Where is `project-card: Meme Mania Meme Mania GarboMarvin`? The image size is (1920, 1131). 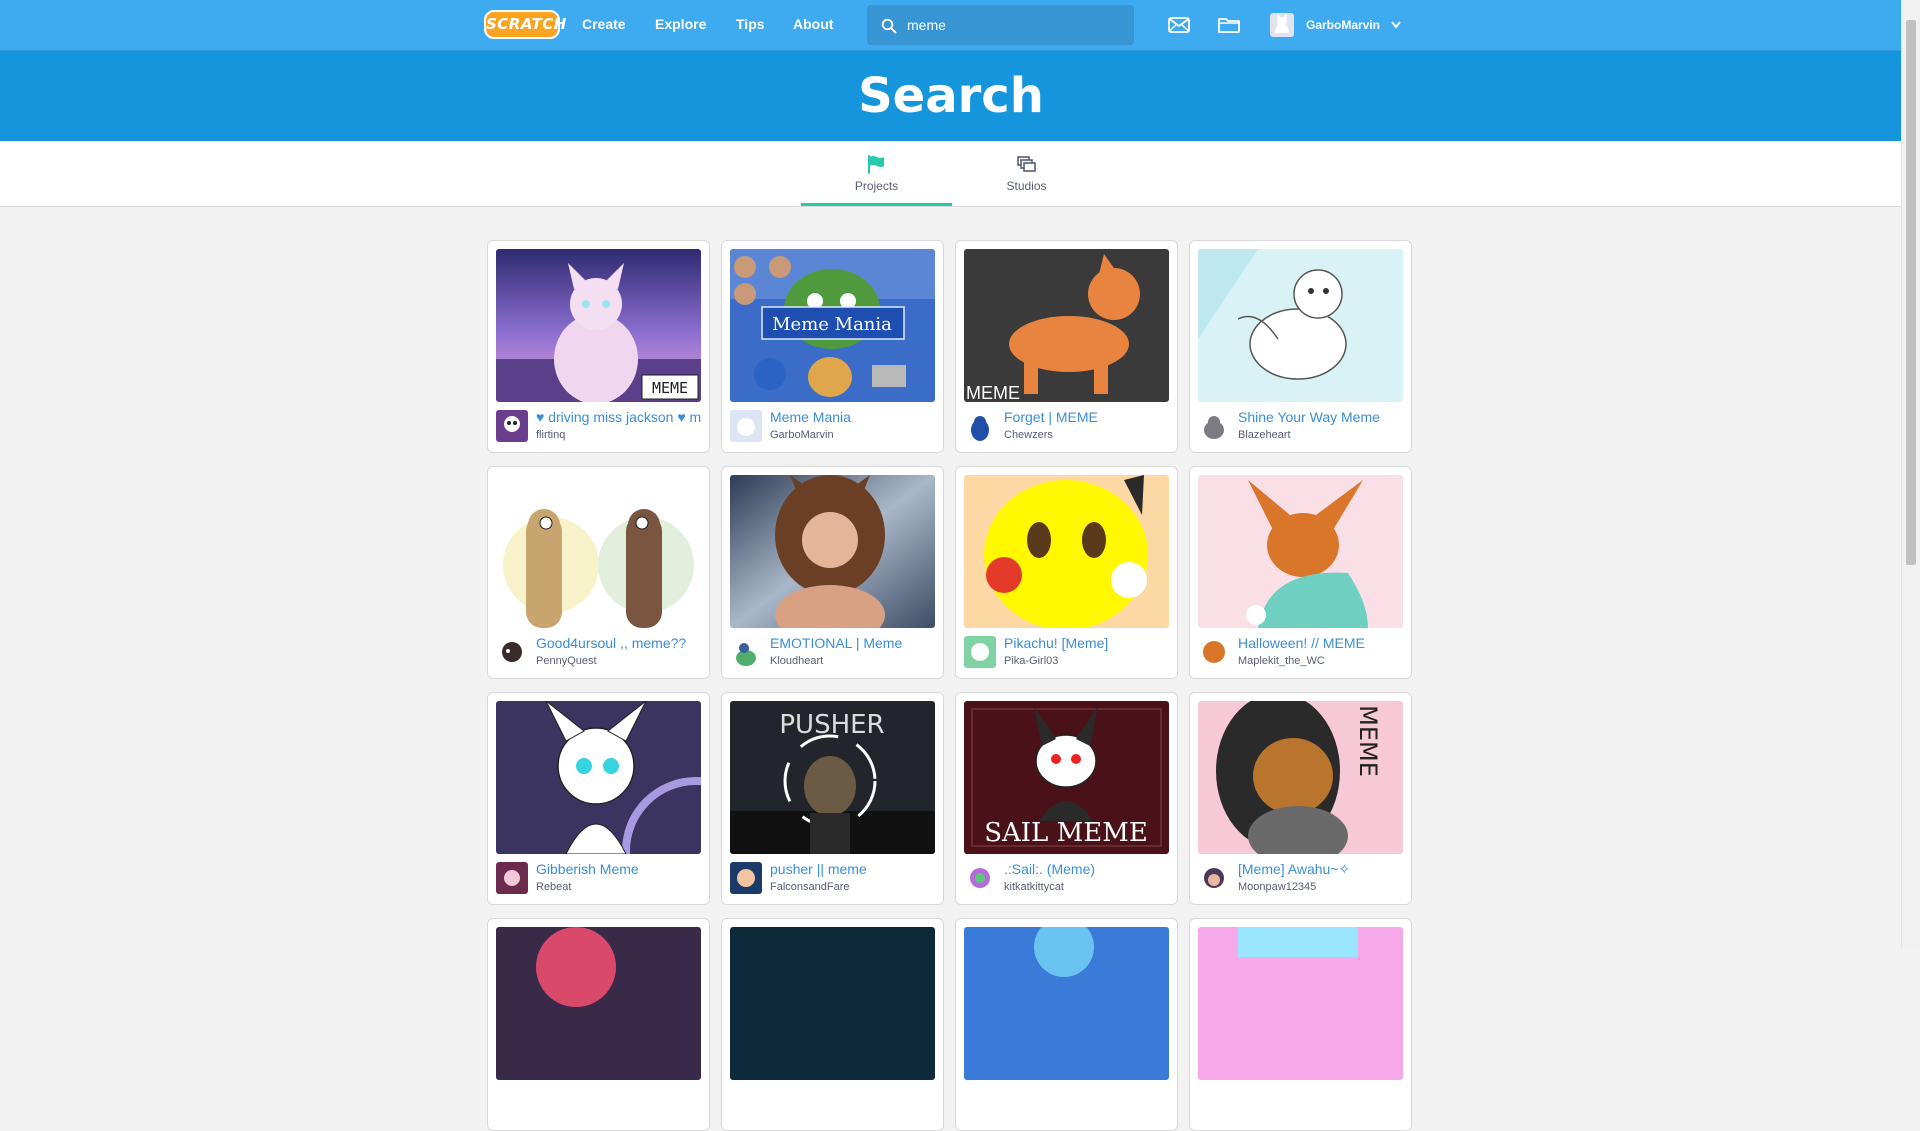
project-card: Meme Mania Meme Mania GarboMarvin is located at coordinates (832, 346).